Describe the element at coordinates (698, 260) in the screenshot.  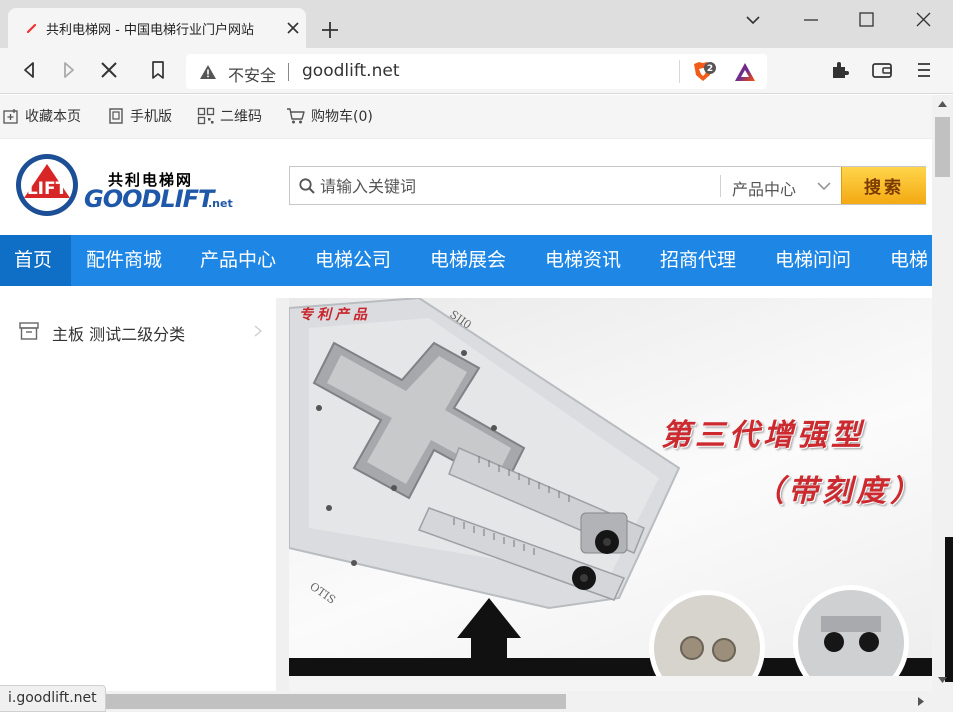
I see `nav-item-agency: 招商代理` at that location.